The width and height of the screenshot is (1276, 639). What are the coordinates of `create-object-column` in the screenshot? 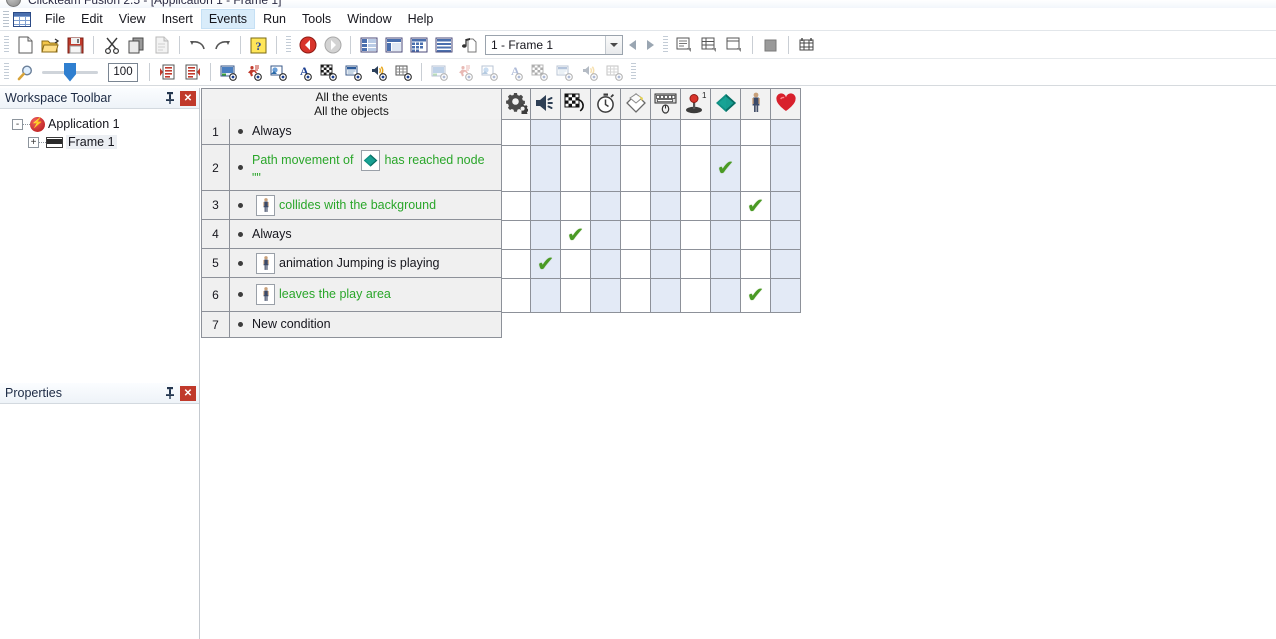 It's located at (636, 104).